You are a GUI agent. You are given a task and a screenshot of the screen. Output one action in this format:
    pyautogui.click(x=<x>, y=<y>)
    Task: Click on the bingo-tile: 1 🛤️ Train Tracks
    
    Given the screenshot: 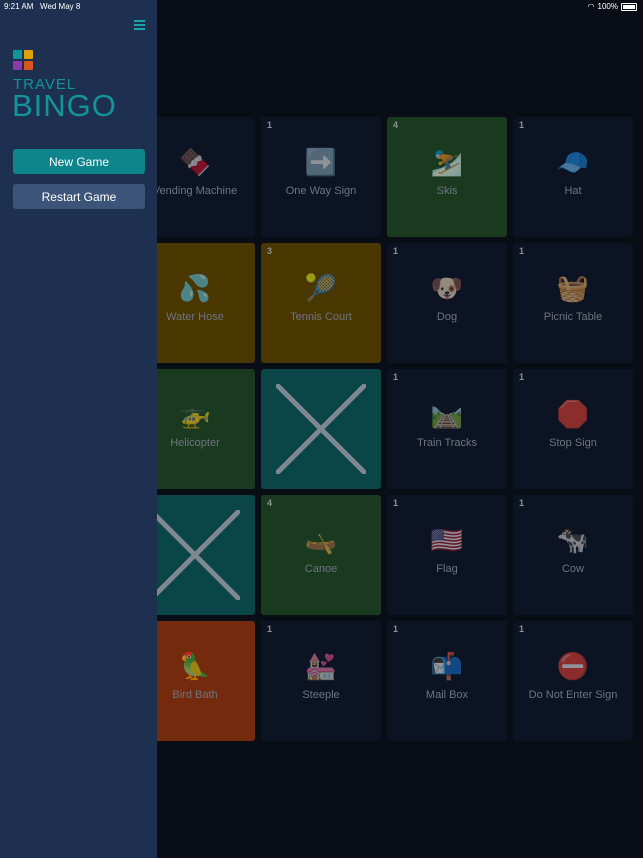 What is the action you would take?
    pyautogui.click(x=447, y=429)
    